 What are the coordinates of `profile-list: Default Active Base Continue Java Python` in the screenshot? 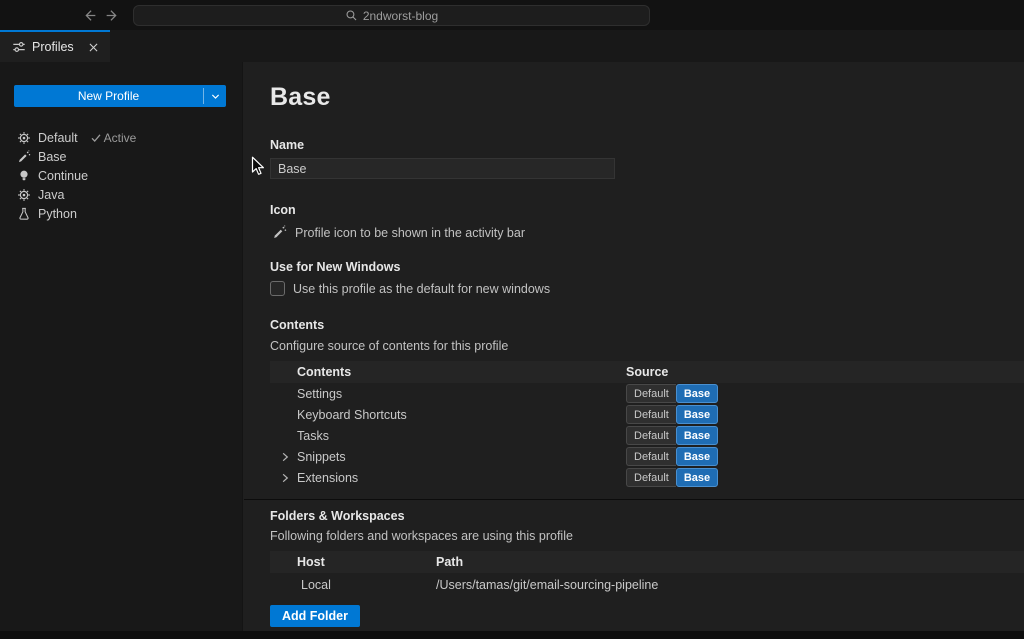 It's located at (121, 175).